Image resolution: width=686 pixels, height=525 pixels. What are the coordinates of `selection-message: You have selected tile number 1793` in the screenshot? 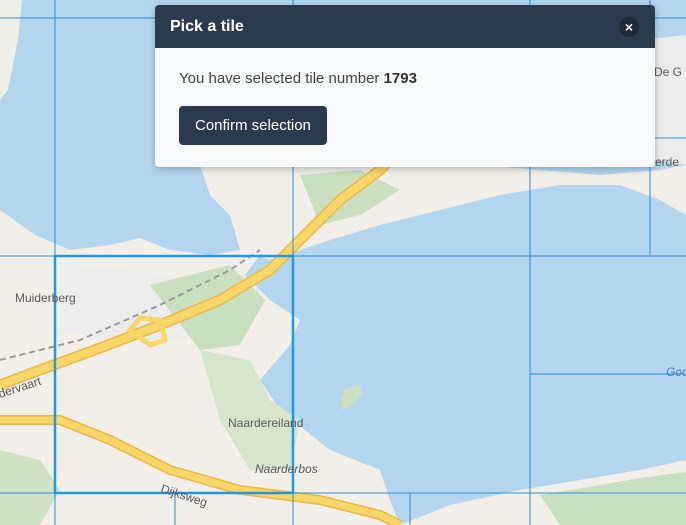 It's located at (405, 78).